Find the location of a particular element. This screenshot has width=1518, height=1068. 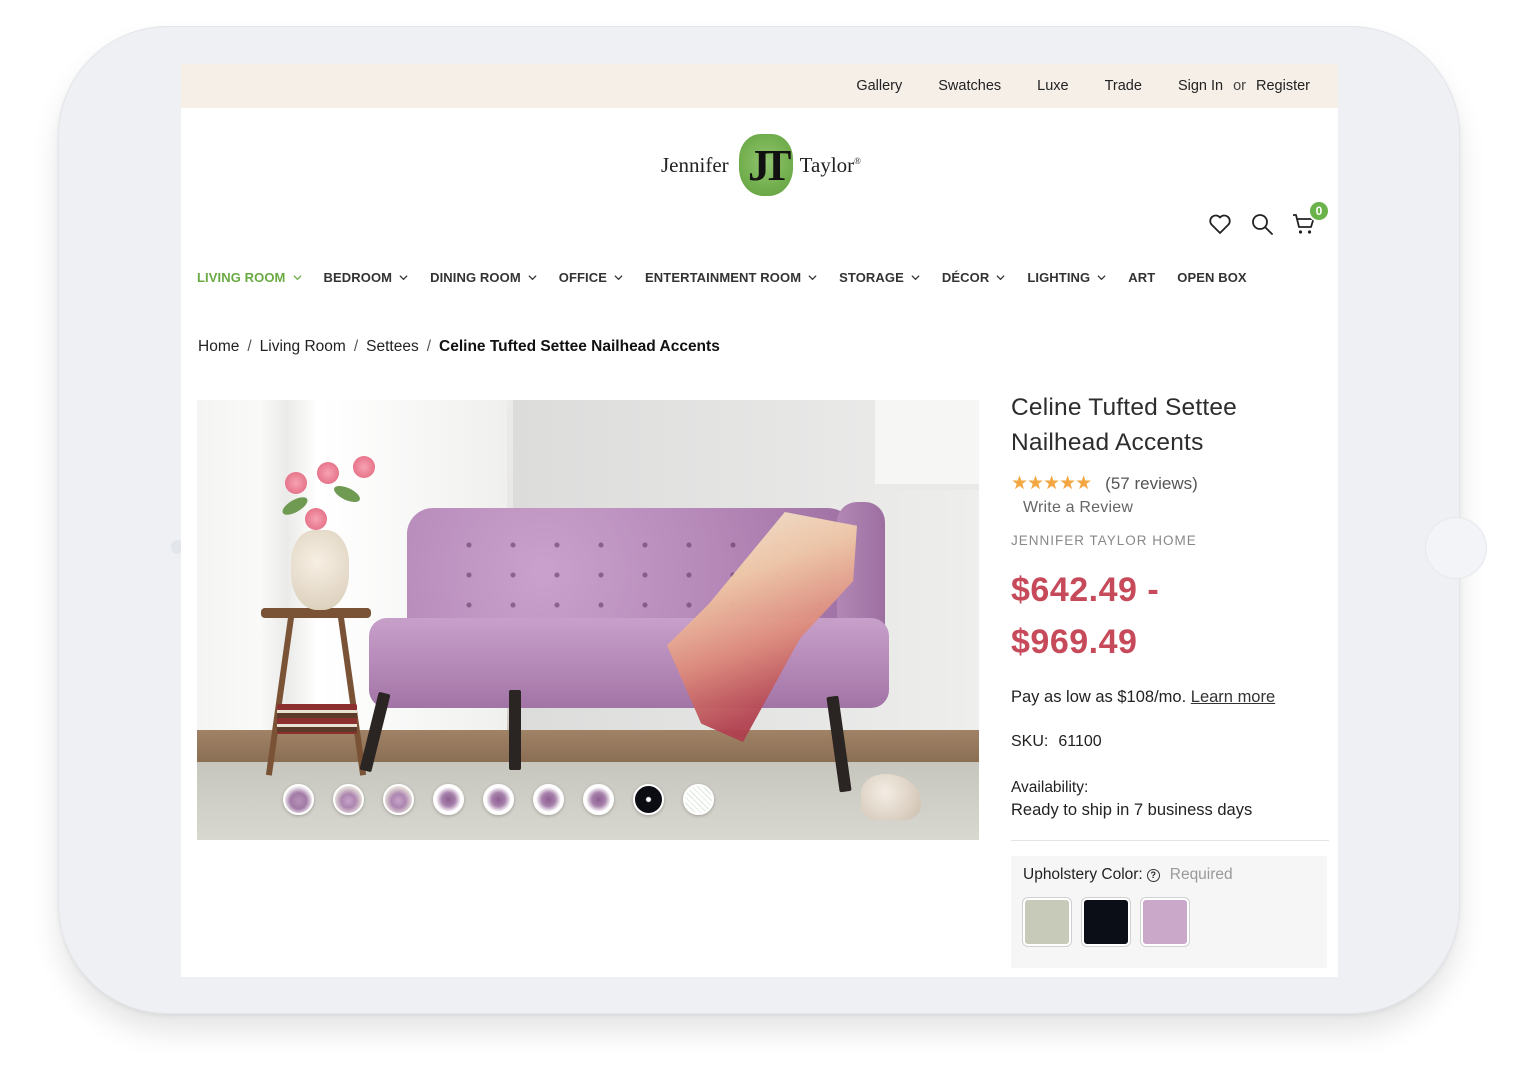

image-right-window is located at coordinates (924, 445).